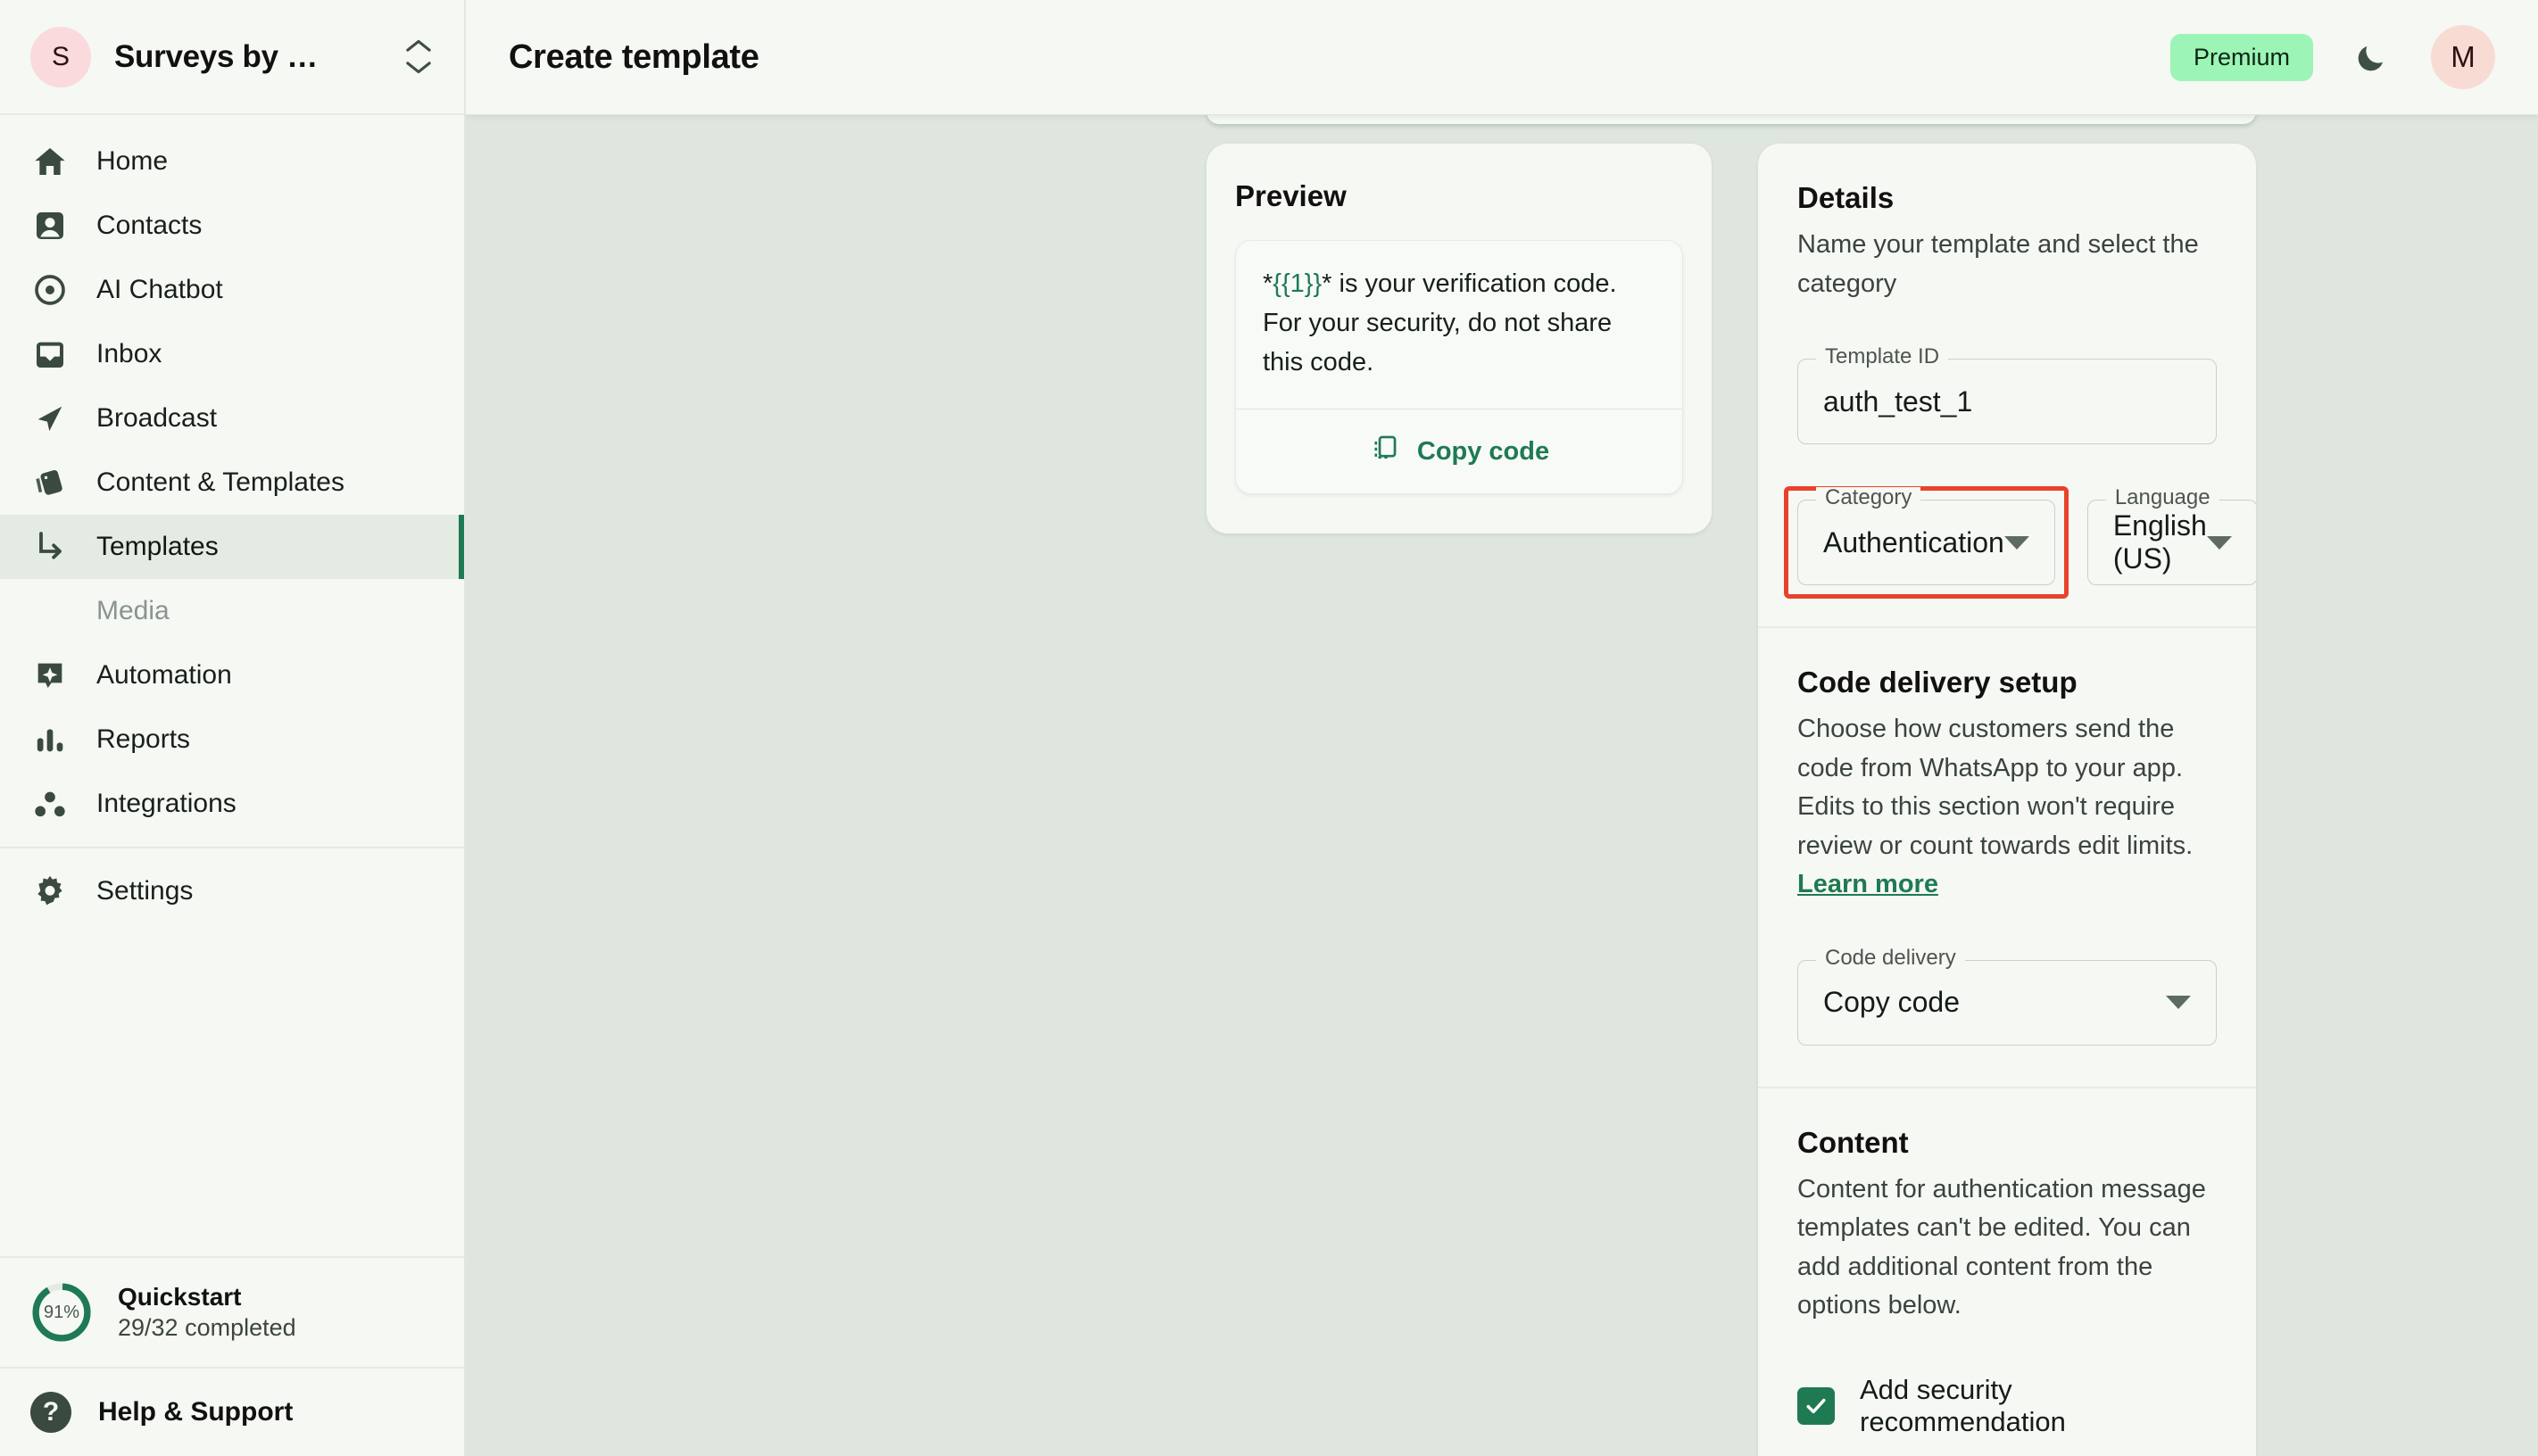 Image resolution: width=2538 pixels, height=1456 pixels. I want to click on inbox-icon, so click(50, 354).